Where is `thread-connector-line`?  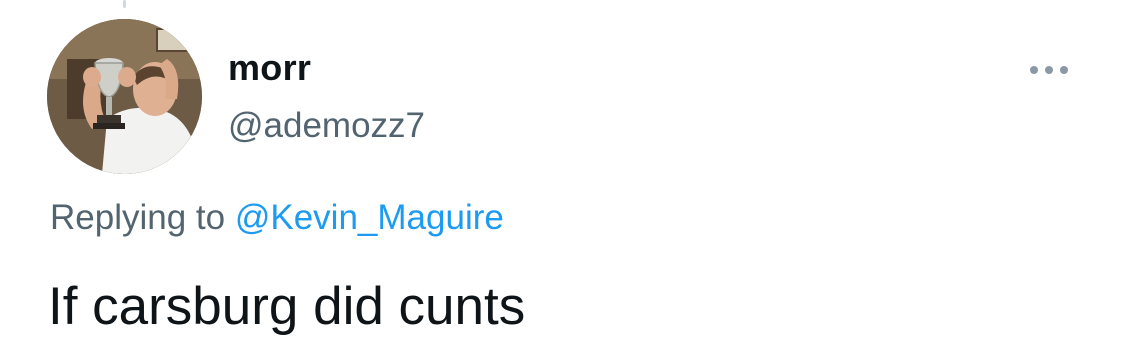 thread-connector-line is located at coordinates (124, 4).